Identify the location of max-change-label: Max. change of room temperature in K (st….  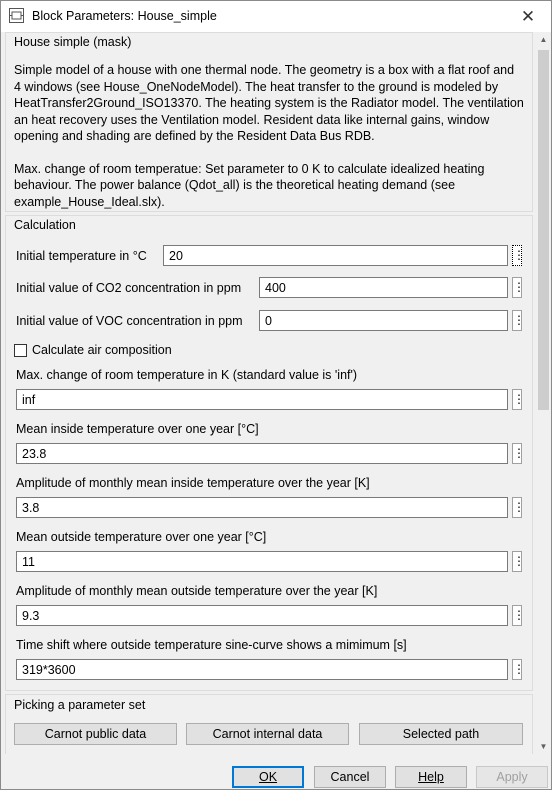
(187, 375).